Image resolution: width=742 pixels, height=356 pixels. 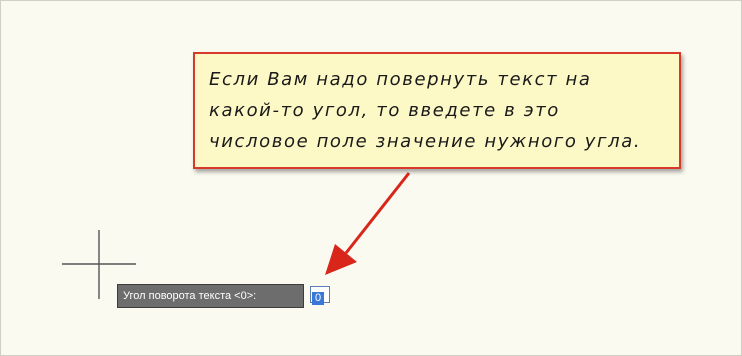 I want to click on rotation-angle-value: 0, so click(x=318, y=298).